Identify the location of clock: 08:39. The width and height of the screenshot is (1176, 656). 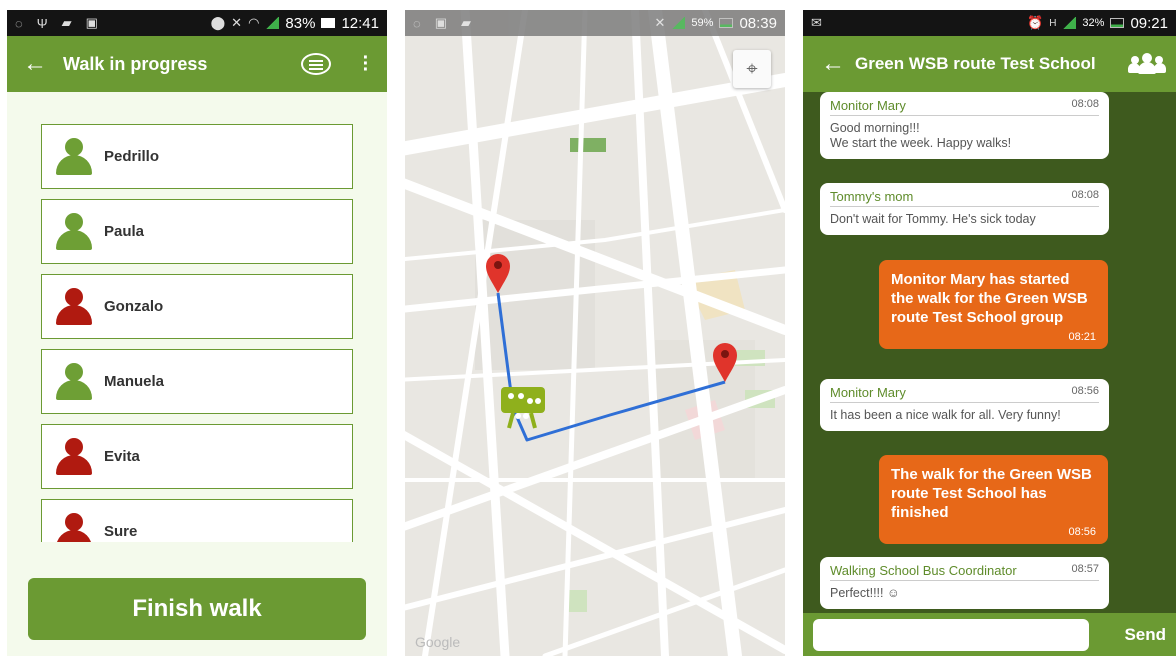
(758, 23).